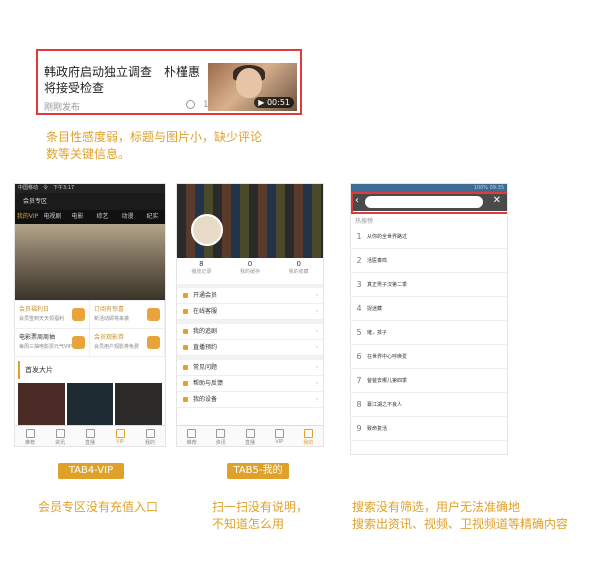 This screenshot has height=571, width=598. I want to click on news-title: 韩政府启动独立调查 朴槿惠将接受检查, so click(122, 80).